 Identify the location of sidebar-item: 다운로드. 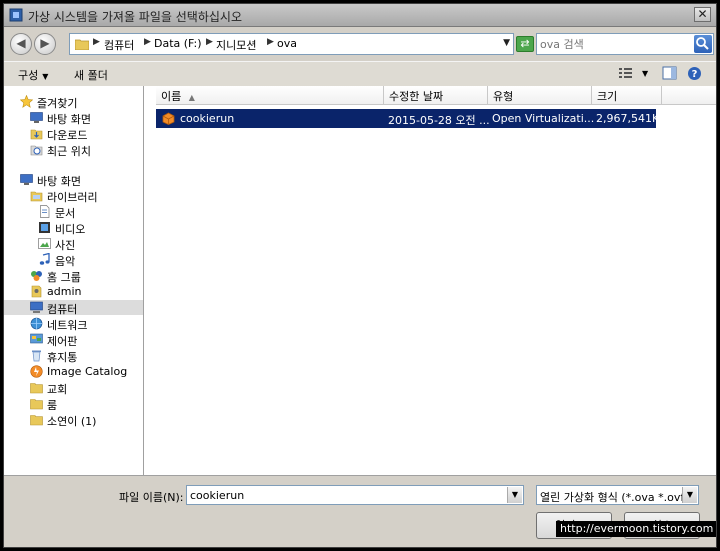
(73, 134).